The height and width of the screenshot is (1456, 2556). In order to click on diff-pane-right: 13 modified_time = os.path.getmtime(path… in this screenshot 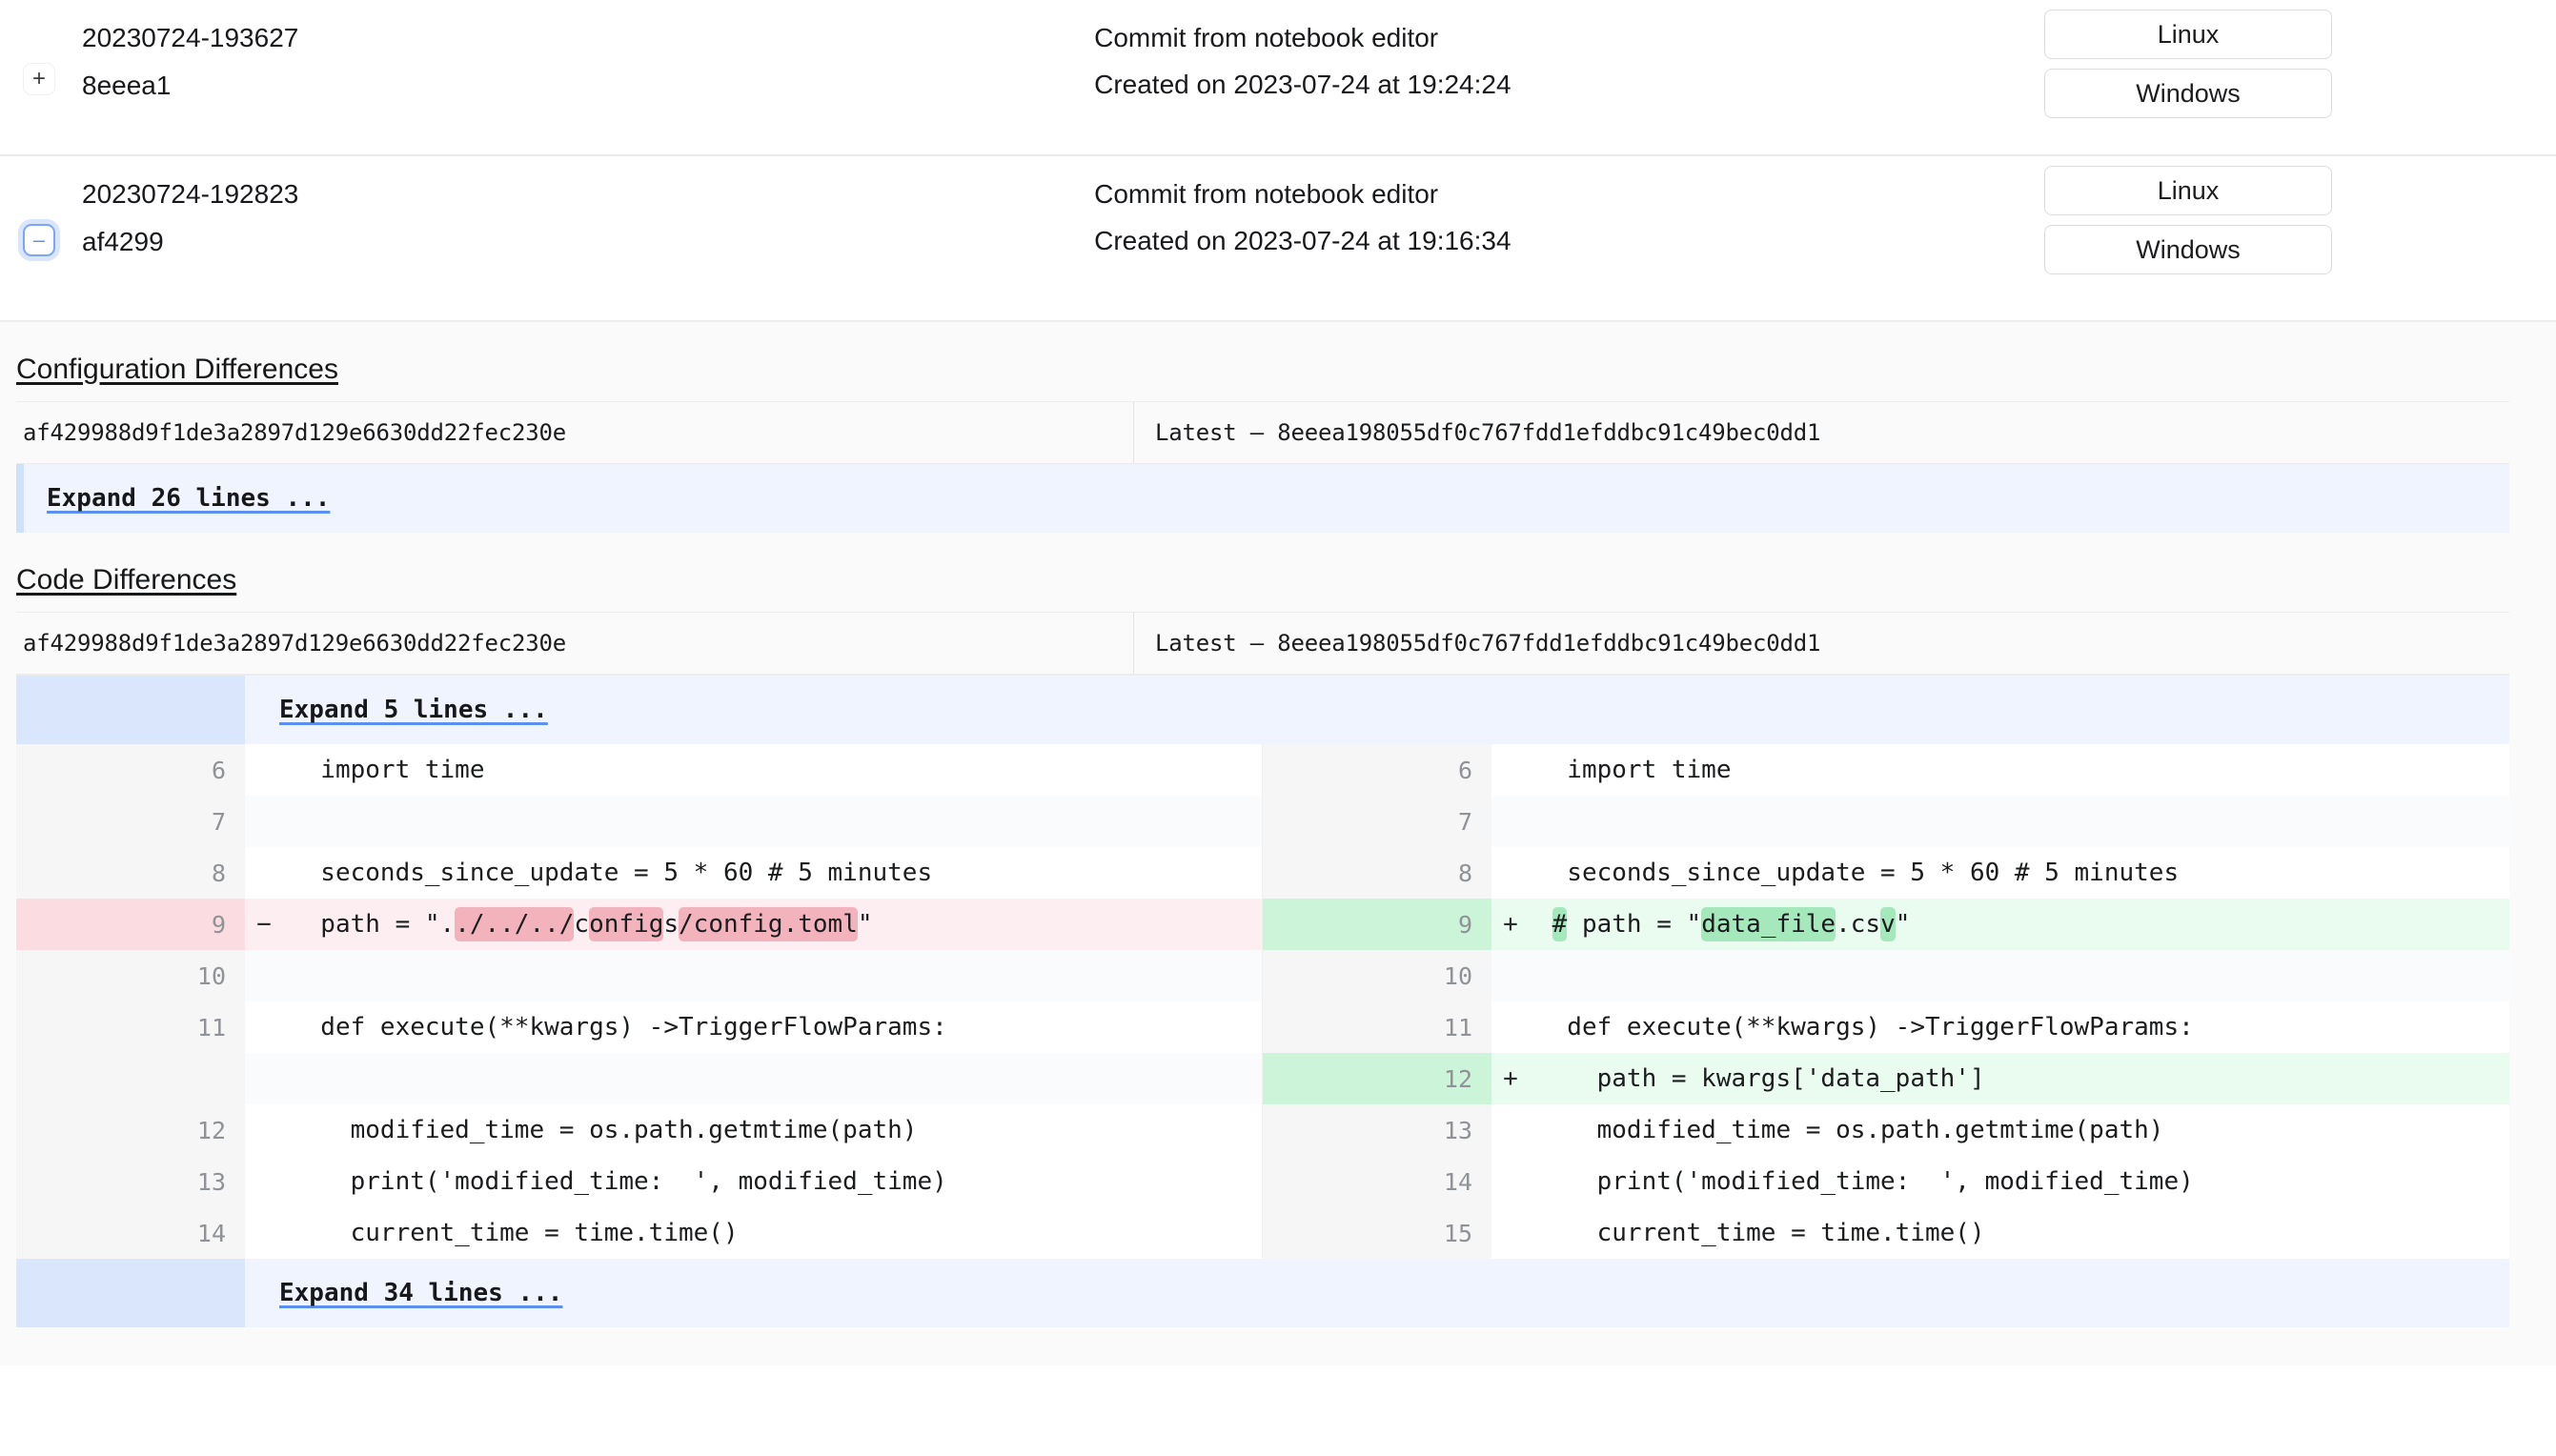, I will do `click(1886, 1130)`.